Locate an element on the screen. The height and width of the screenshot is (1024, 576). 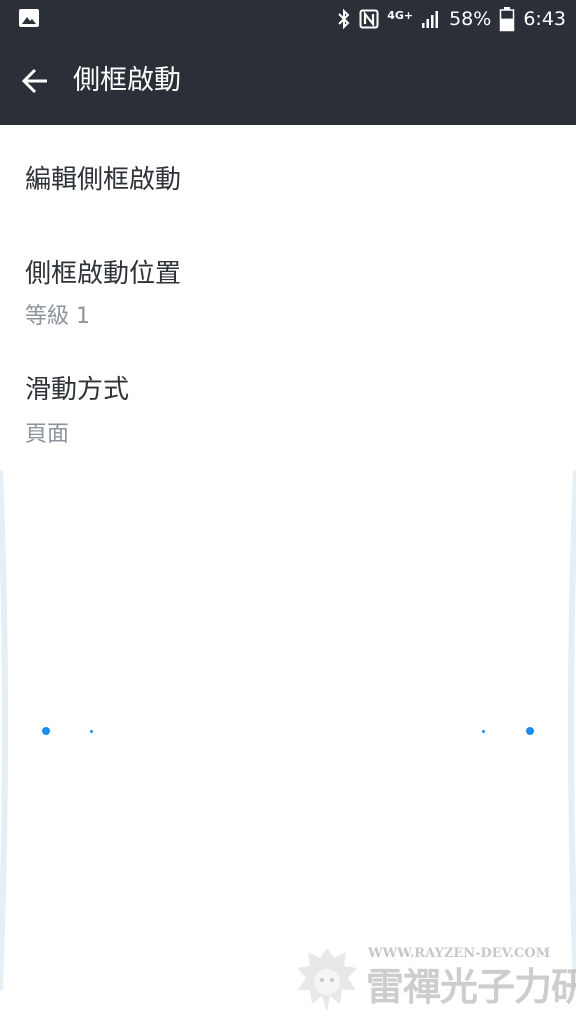
pref-summary: 等級 1 is located at coordinates (57, 316).